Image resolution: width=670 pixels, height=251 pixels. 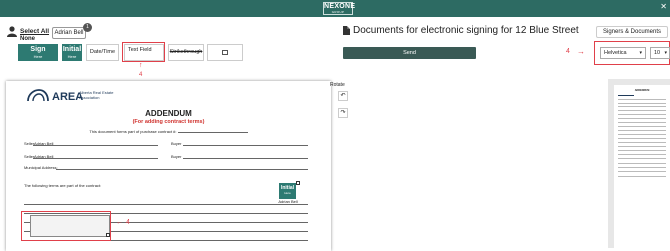 What do you see at coordinates (615, 53) in the screenshot?
I see `font-family-value: Helvetica` at bounding box center [615, 53].